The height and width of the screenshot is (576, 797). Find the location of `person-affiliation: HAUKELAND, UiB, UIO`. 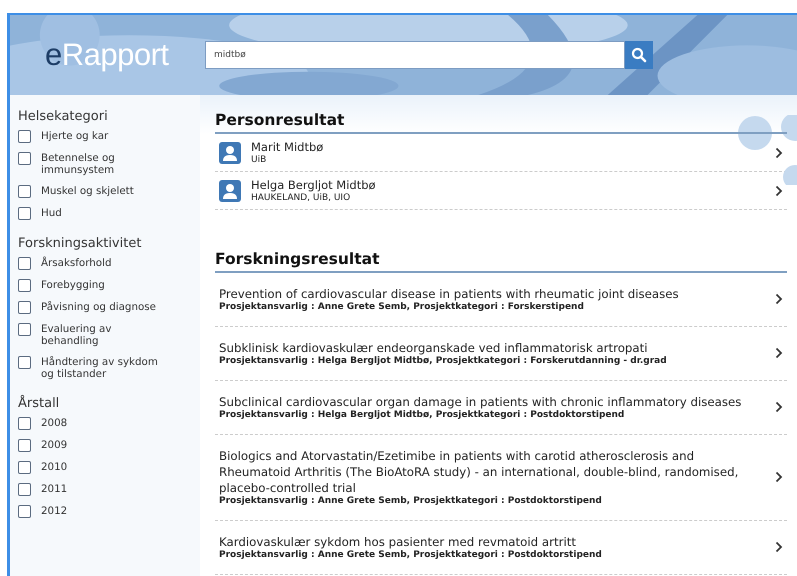

person-affiliation: HAUKELAND, UiB, UIO is located at coordinates (301, 198).